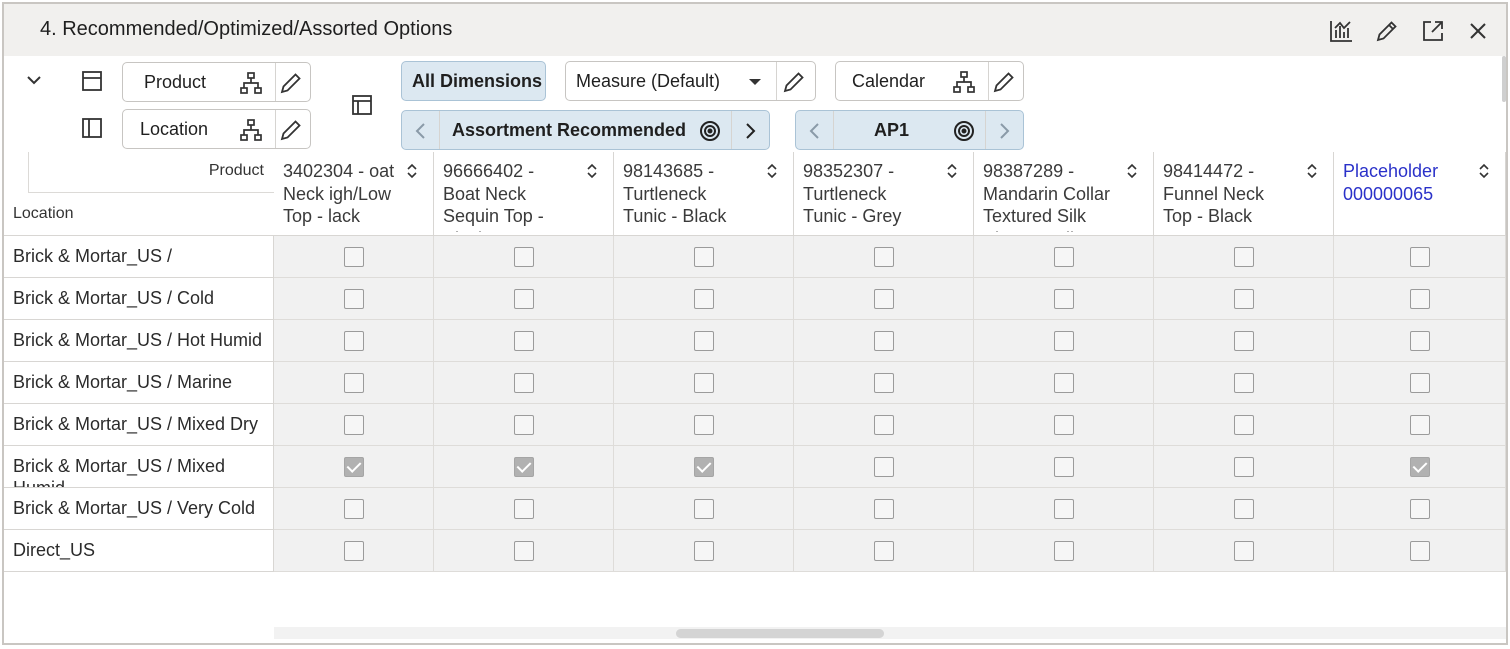  Describe the element at coordinates (524, 194) in the screenshot. I see `column-header: 96666402 - Boat Neck Sequin Top - Black` at that location.